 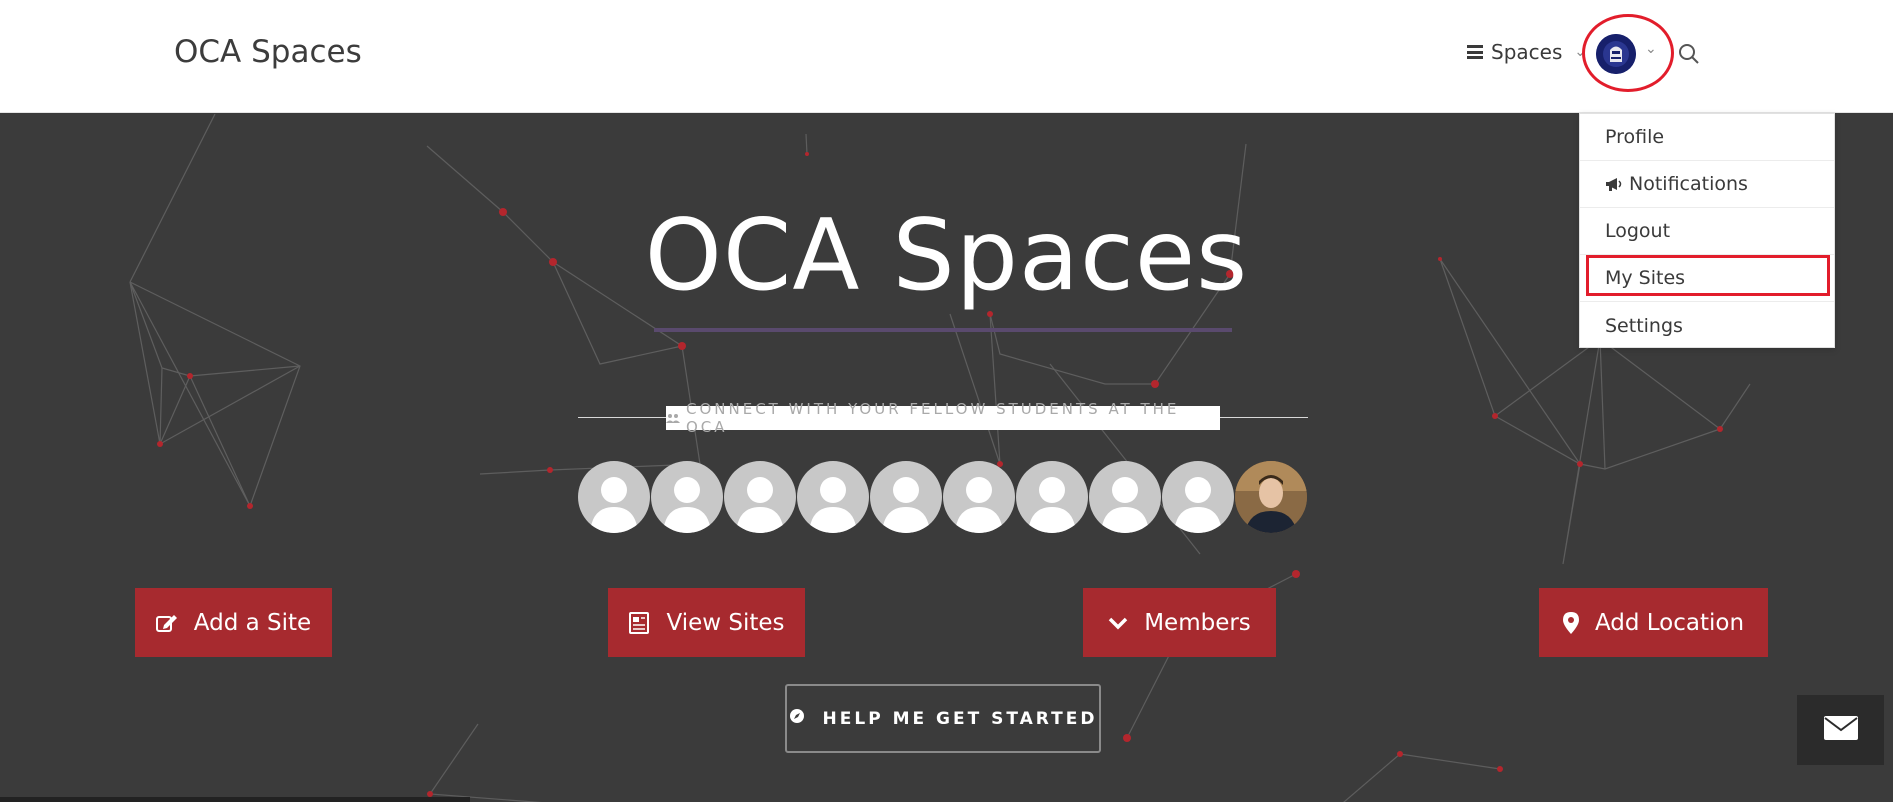 What do you see at coordinates (946, 56) in the screenshot?
I see `site-header: OCA Spaces Spaces ⌄ ⌄` at bounding box center [946, 56].